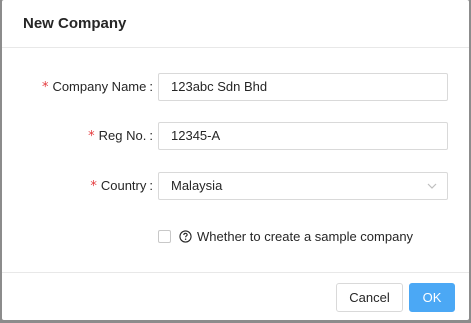  I want to click on chevron-down-icon, so click(432, 186).